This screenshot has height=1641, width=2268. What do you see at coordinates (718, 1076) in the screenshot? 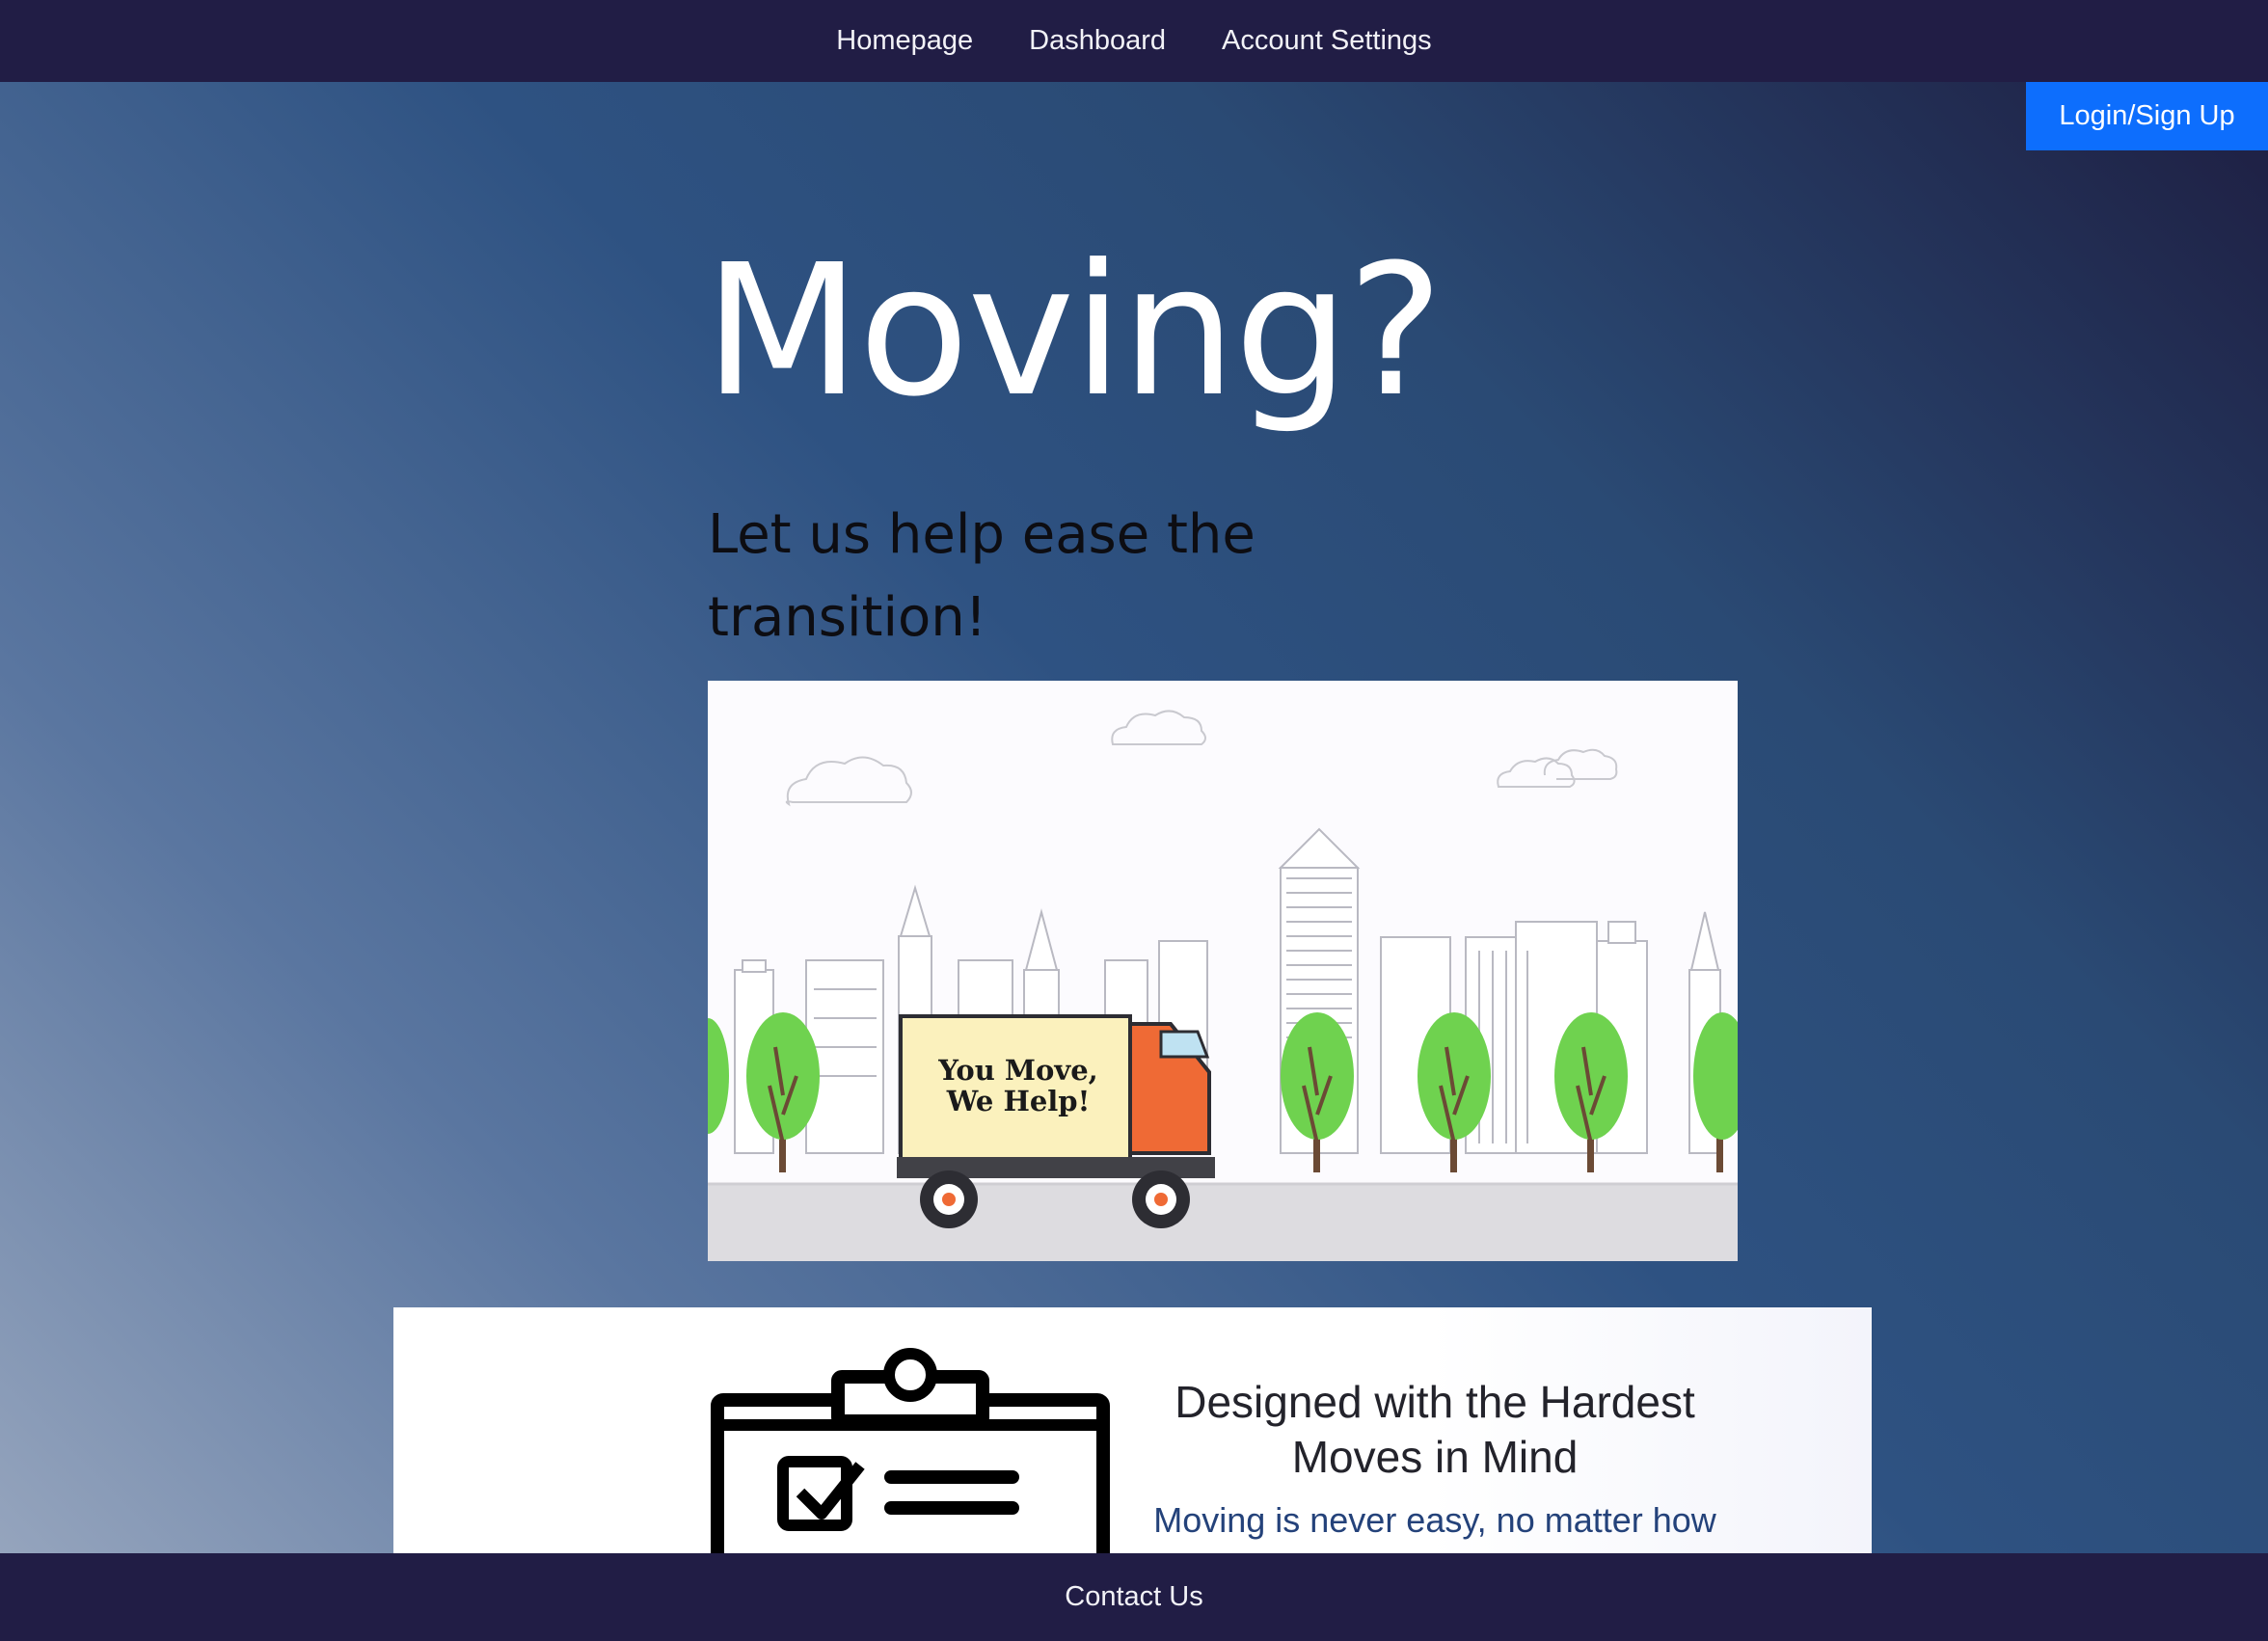
I see `tree-icon` at bounding box center [718, 1076].